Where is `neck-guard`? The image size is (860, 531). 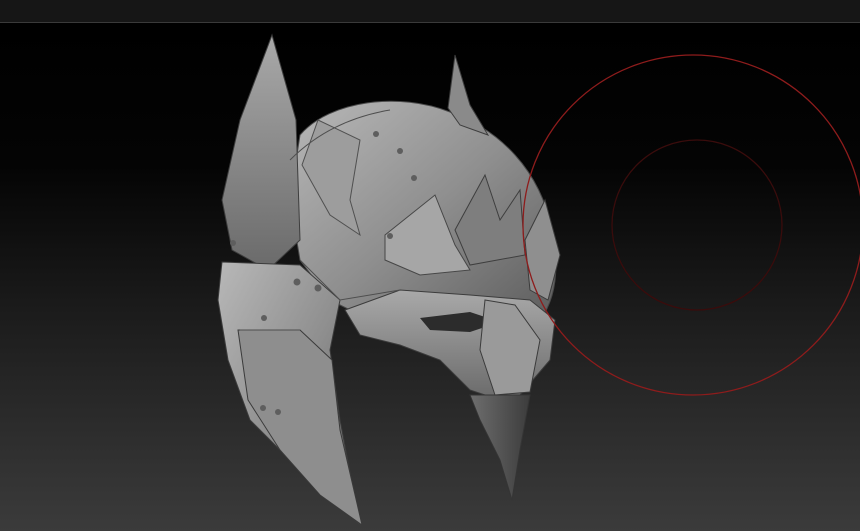 neck-guard is located at coordinates (300, 428).